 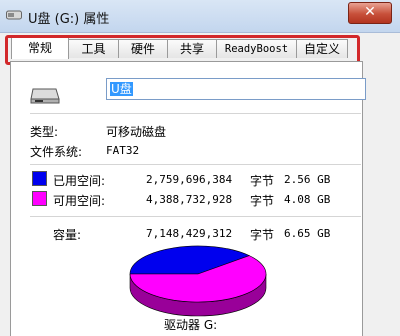 I want to click on filesystem-label: 文件系统:, so click(x=56, y=152).